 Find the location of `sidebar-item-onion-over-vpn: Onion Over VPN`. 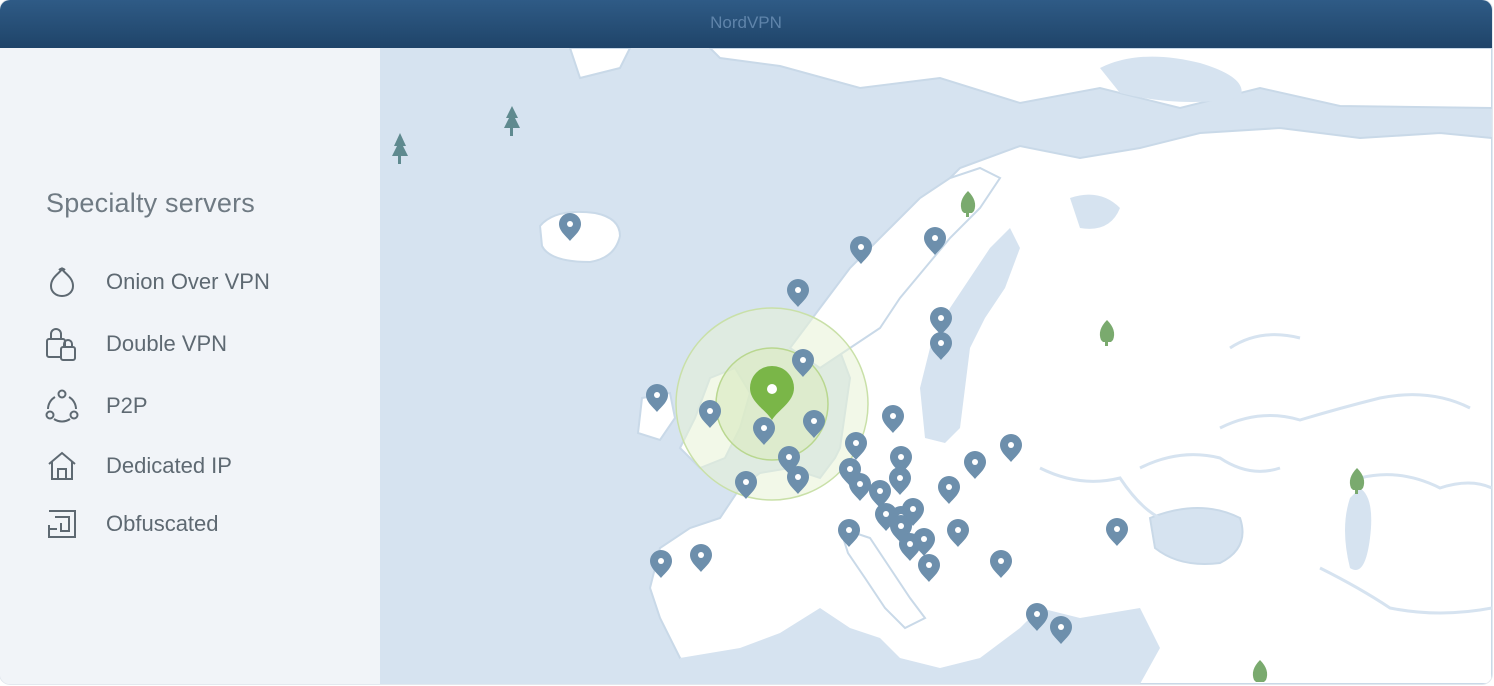

sidebar-item-onion-over-vpn: Onion Over VPN is located at coordinates (194, 282).